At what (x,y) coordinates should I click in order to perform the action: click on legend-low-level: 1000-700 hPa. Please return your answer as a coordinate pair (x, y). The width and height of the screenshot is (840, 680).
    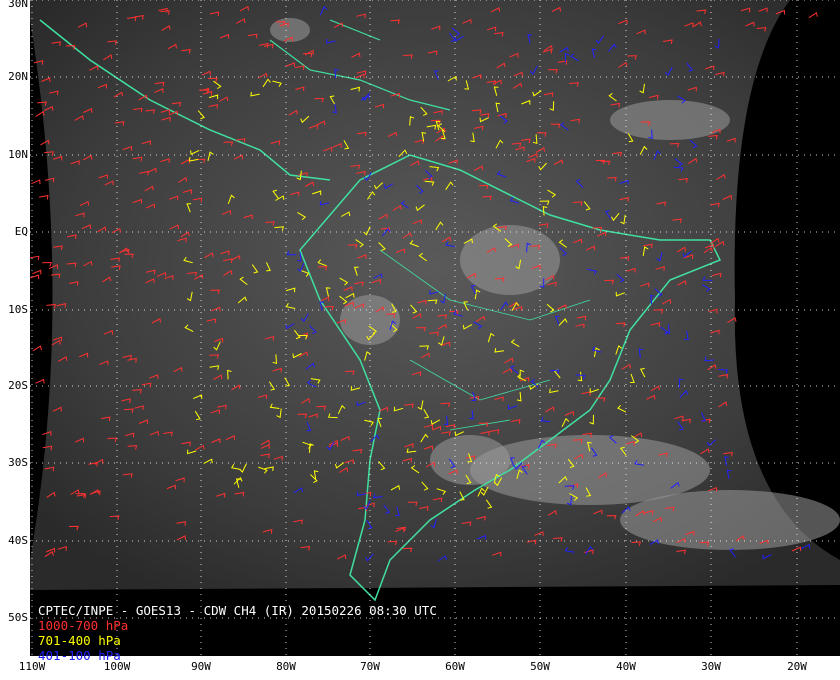
    Looking at the image, I should click on (83, 625).